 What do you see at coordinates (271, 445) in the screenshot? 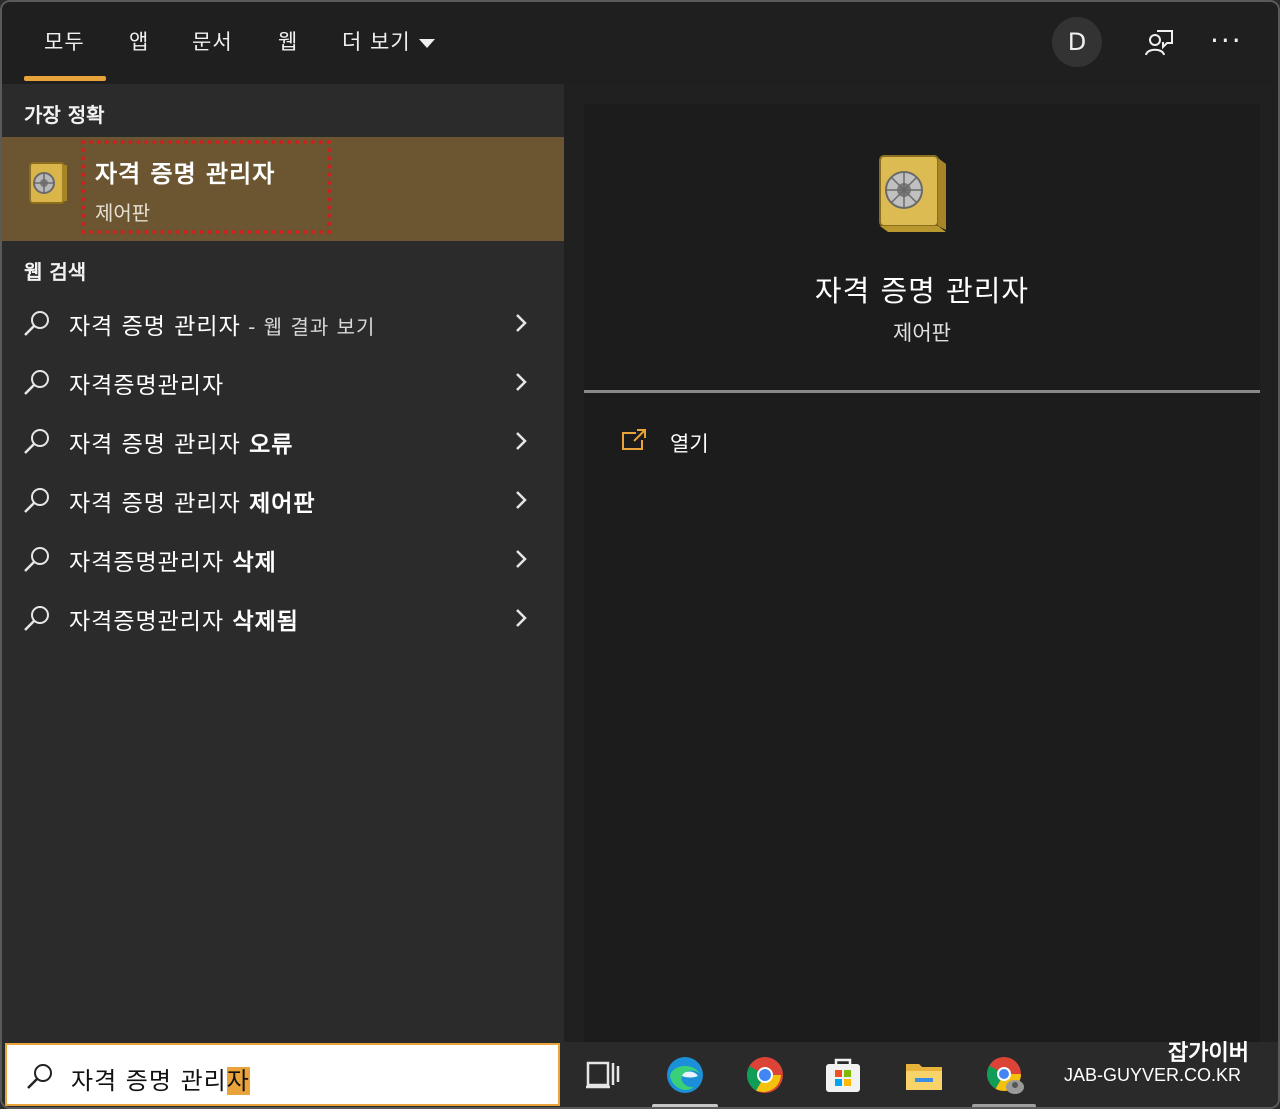
I see `row-query-completion: 오류` at bounding box center [271, 445].